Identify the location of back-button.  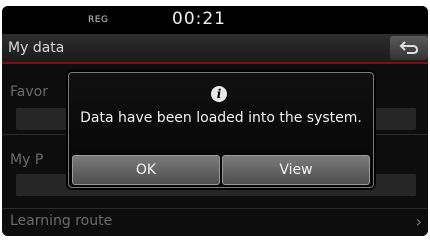
(409, 48).